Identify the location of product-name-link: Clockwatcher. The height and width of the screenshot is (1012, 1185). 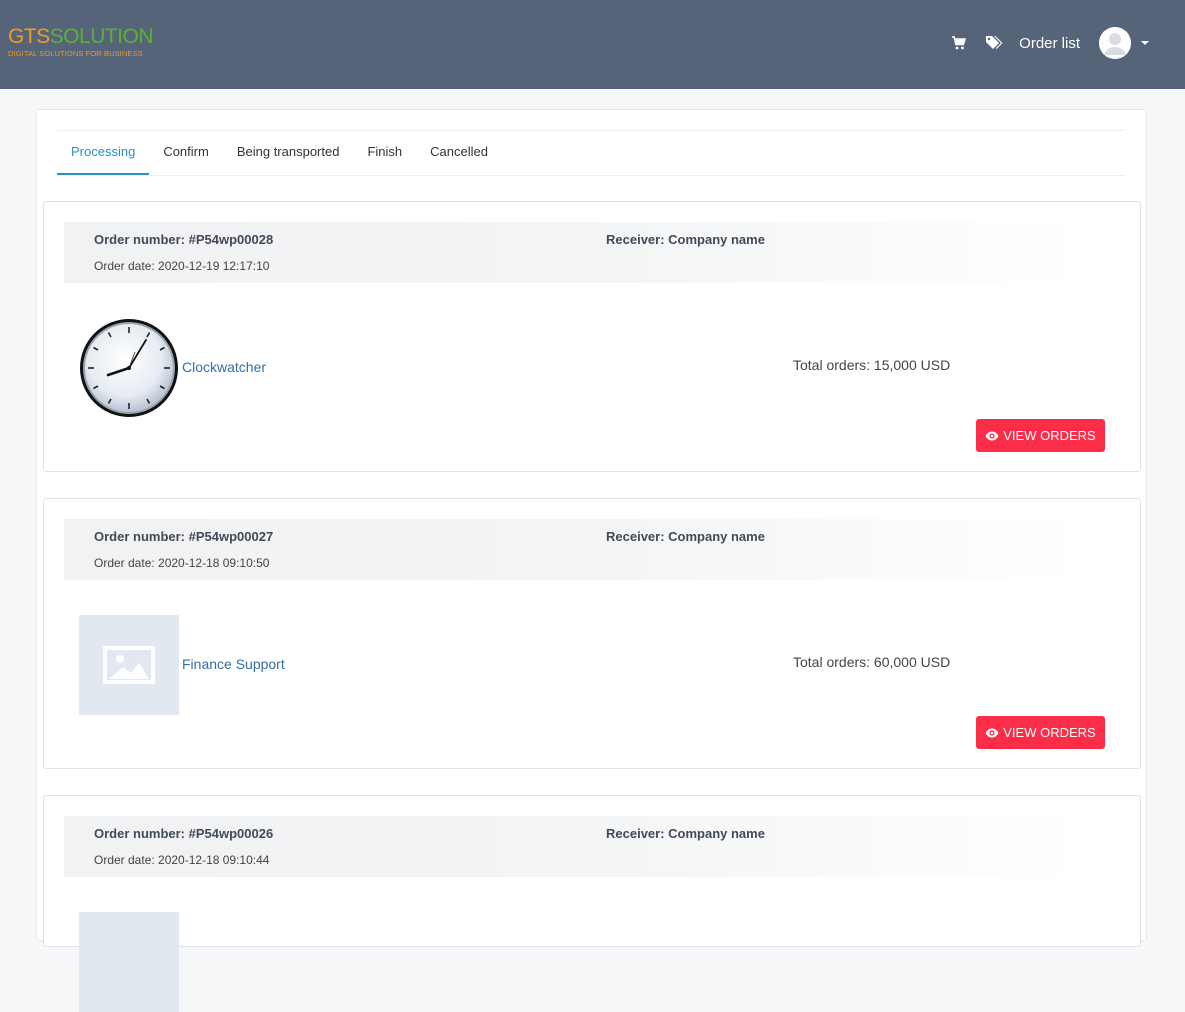
(224, 367).